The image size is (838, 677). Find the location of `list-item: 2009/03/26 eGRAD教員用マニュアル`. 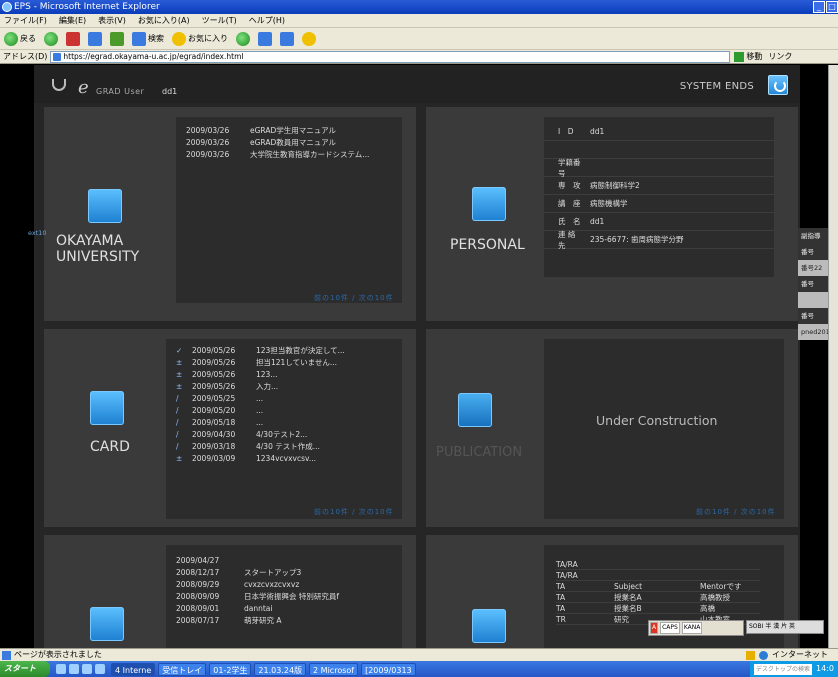

list-item: 2009/03/26 eGRAD教員用マニュアル is located at coordinates (277, 143).